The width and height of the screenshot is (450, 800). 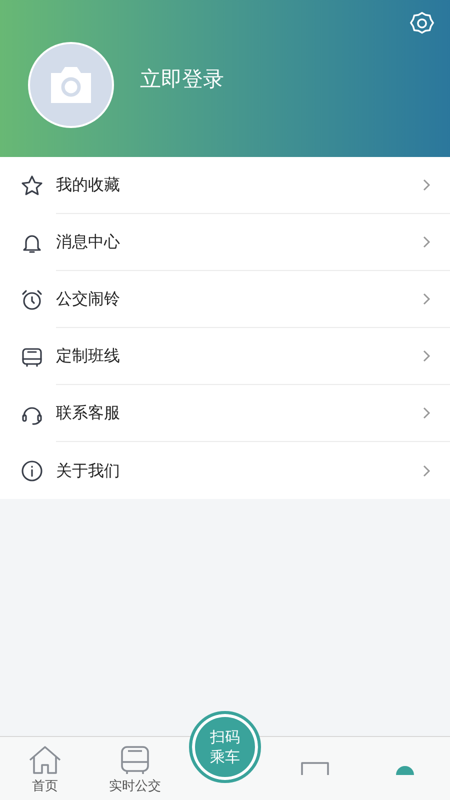 What do you see at coordinates (225, 299) in the screenshot?
I see `menu-item: 公交闹铃` at bounding box center [225, 299].